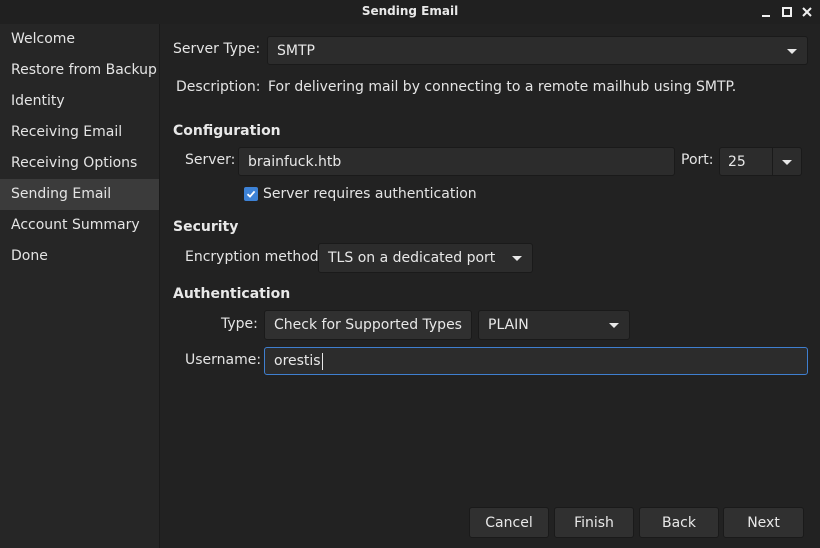  I want to click on sidebar-item-identity: Identity, so click(79, 101).